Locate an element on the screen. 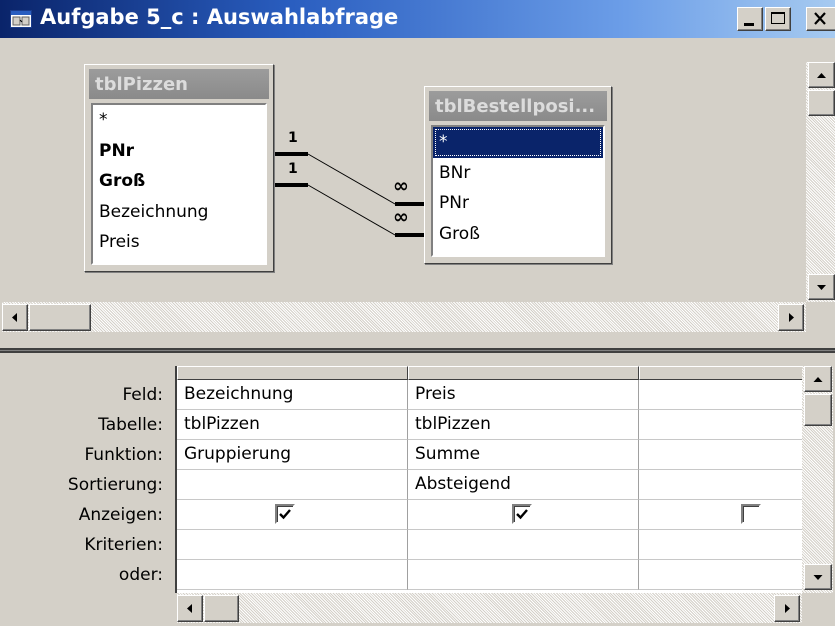 Image resolution: width=835 pixels, height=626 pixels. row-label-kriterien: Kriterien: is located at coordinates (123, 545).